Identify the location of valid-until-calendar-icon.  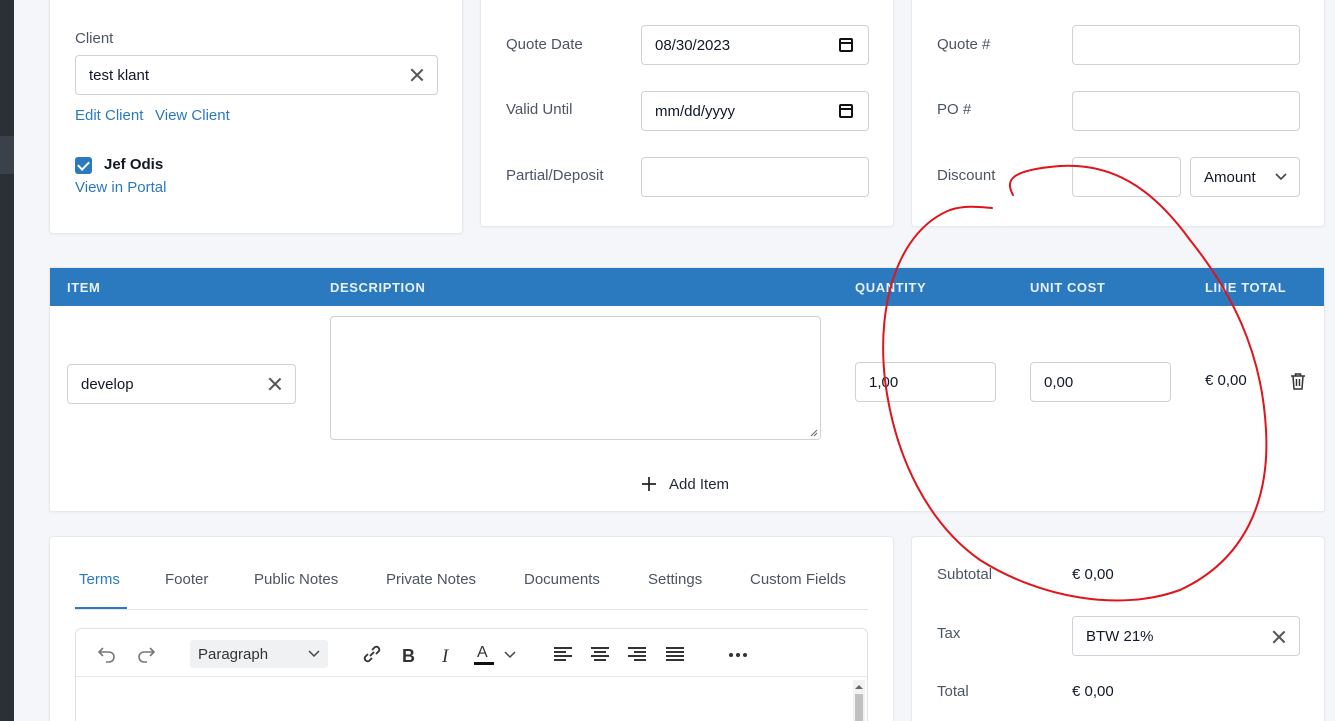
(846, 111).